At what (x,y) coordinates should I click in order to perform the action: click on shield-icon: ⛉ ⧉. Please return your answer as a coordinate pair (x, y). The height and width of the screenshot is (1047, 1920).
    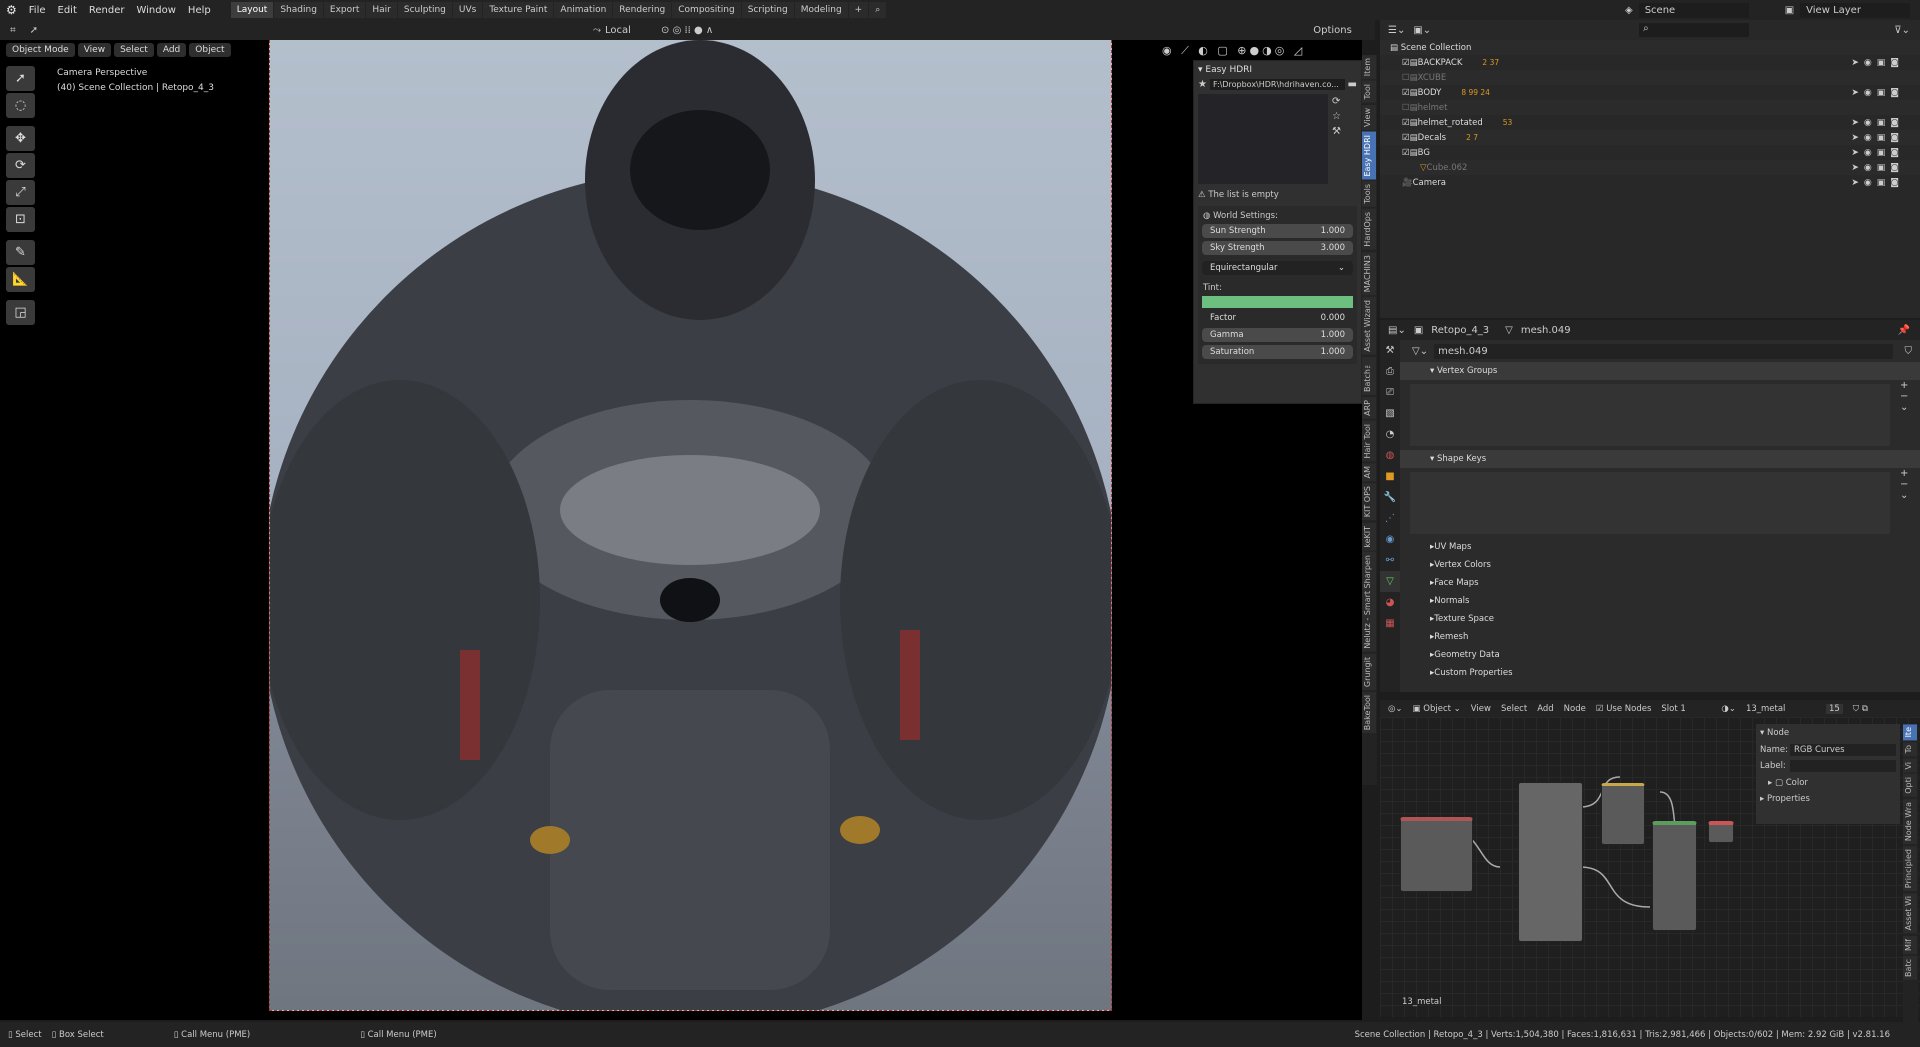
    Looking at the image, I should click on (1860, 709).